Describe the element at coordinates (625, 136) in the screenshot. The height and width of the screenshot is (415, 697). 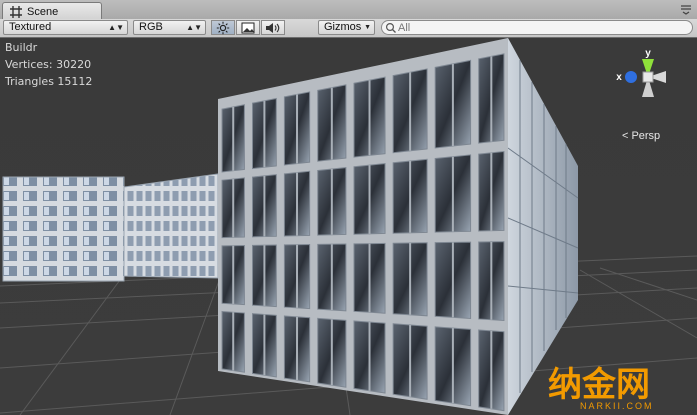
I see `projection-arrow-icon: <` at that location.